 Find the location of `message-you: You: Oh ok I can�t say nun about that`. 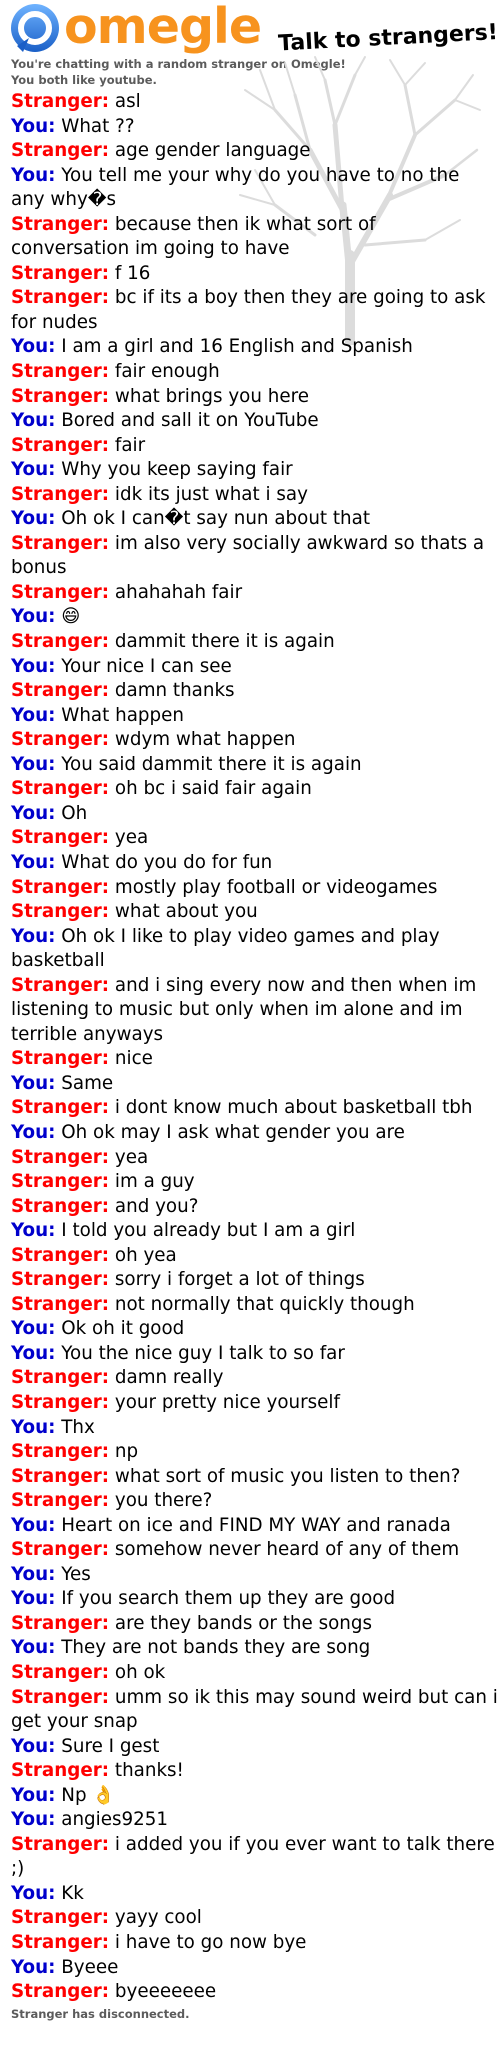

message-you: You: Oh ok I can�t say nun about that is located at coordinates (254, 519).